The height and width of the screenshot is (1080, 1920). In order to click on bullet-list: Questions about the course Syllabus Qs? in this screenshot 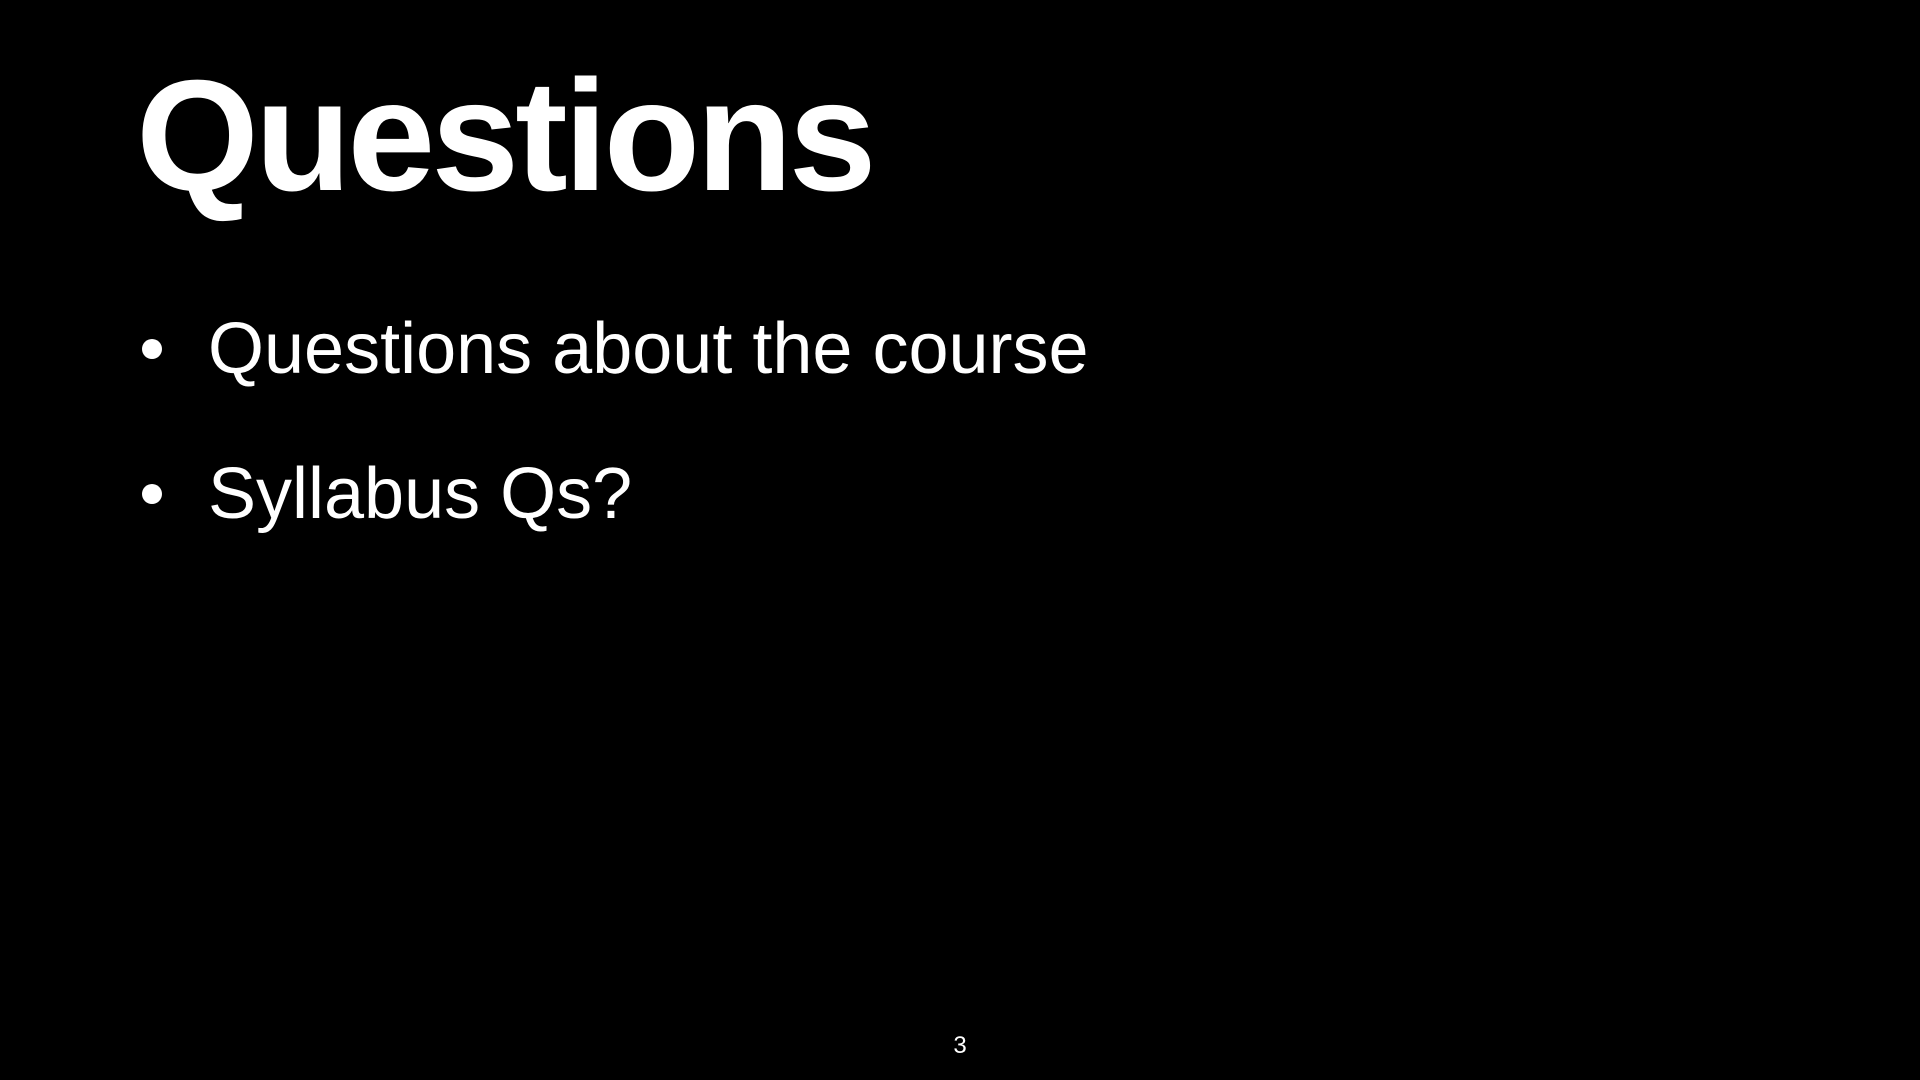, I will do `click(612, 445)`.